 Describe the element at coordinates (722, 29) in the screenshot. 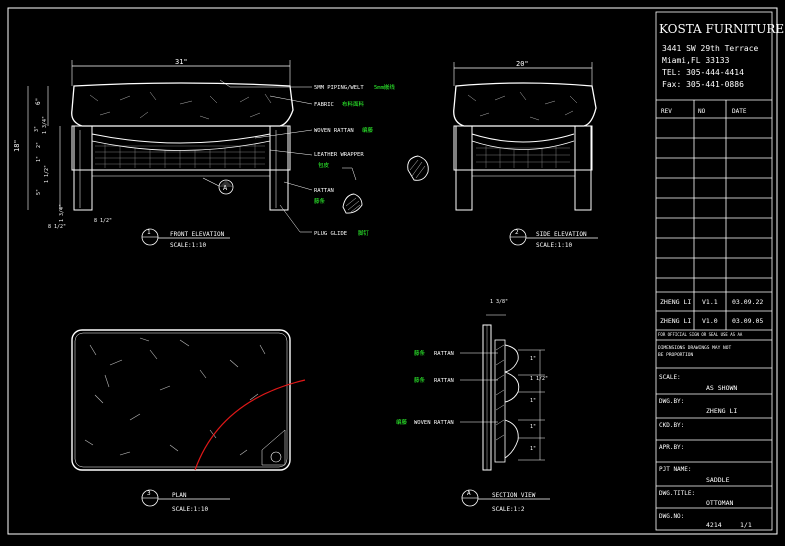

I see `company-name: KOSTA FURNITURE` at that location.